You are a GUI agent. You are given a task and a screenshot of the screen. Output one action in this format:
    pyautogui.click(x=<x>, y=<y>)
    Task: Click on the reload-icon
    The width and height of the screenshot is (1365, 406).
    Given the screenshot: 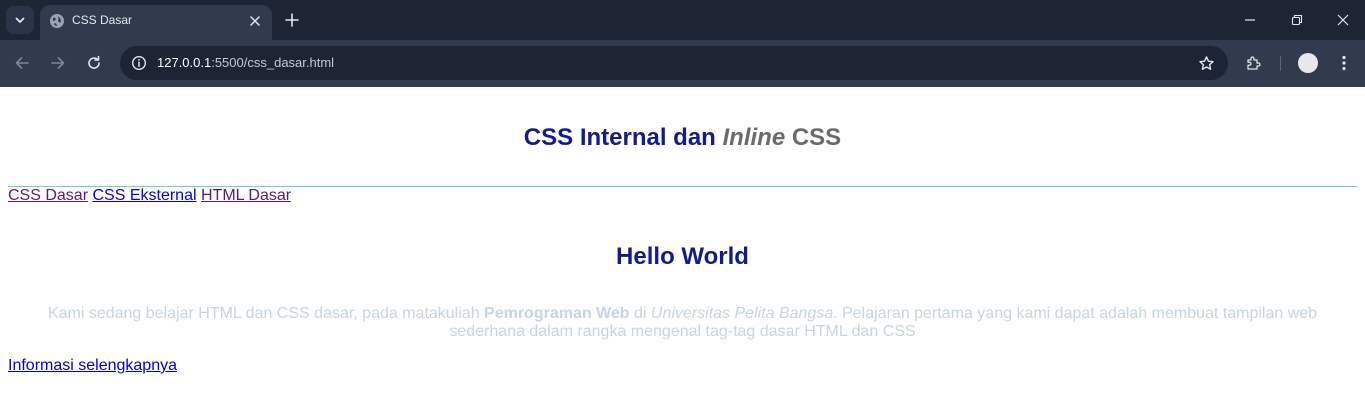 What is the action you would take?
    pyautogui.click(x=94, y=62)
    